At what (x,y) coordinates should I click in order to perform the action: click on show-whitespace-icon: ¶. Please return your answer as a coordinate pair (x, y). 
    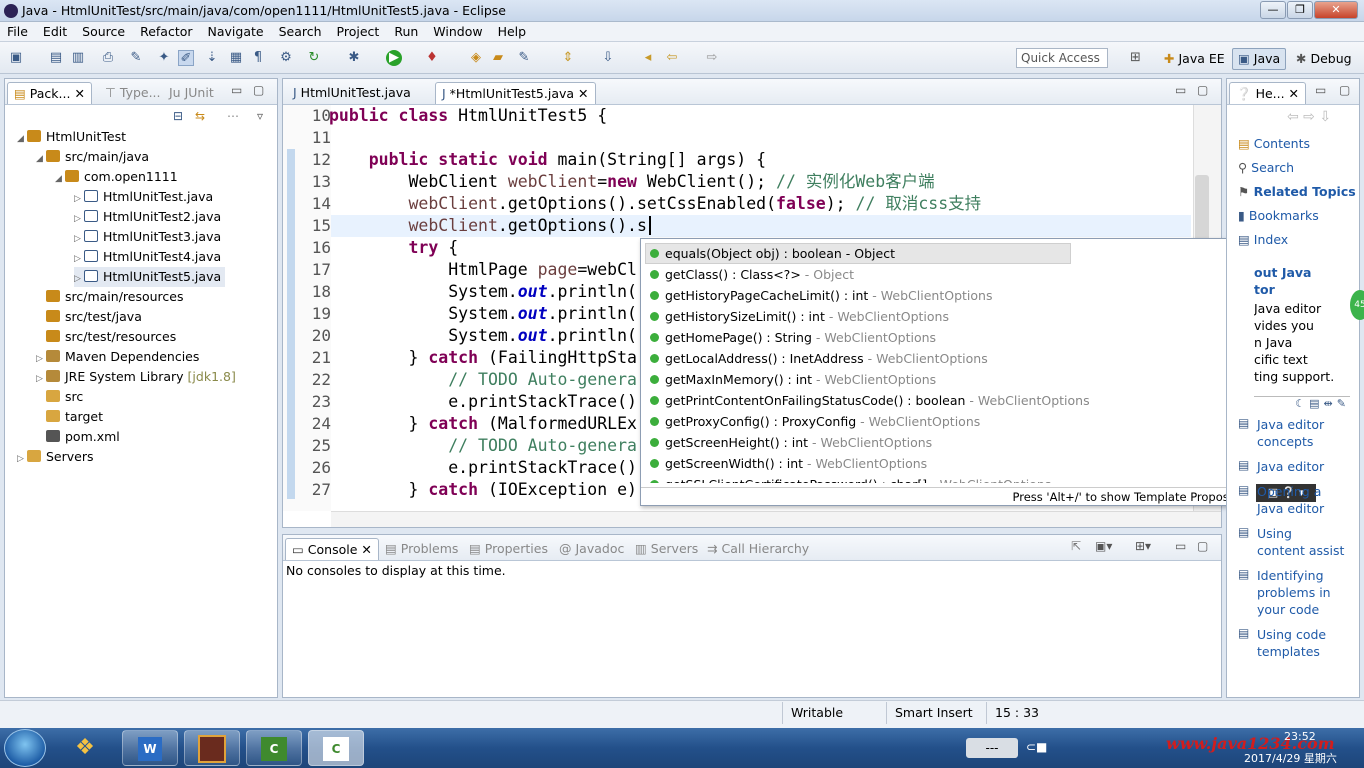
    Looking at the image, I should click on (258, 58).